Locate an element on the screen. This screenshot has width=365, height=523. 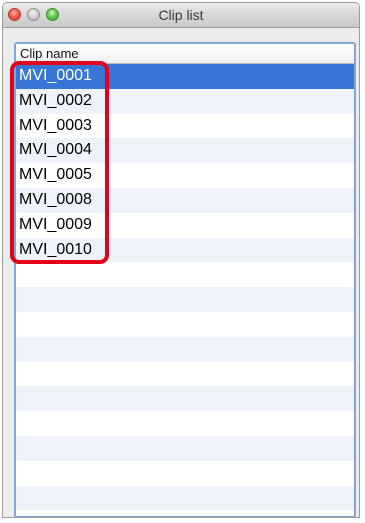
window-title: Clip list is located at coordinates (181, 15).